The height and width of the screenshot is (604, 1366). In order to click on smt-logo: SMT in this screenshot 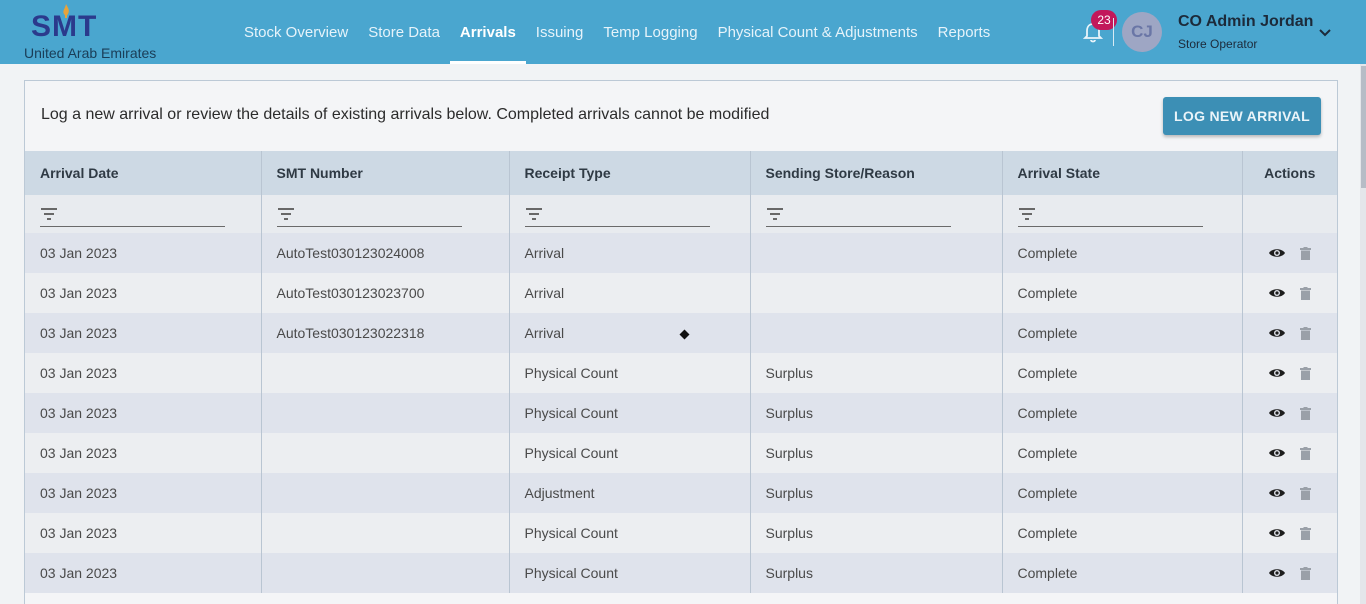, I will do `click(71, 23)`.